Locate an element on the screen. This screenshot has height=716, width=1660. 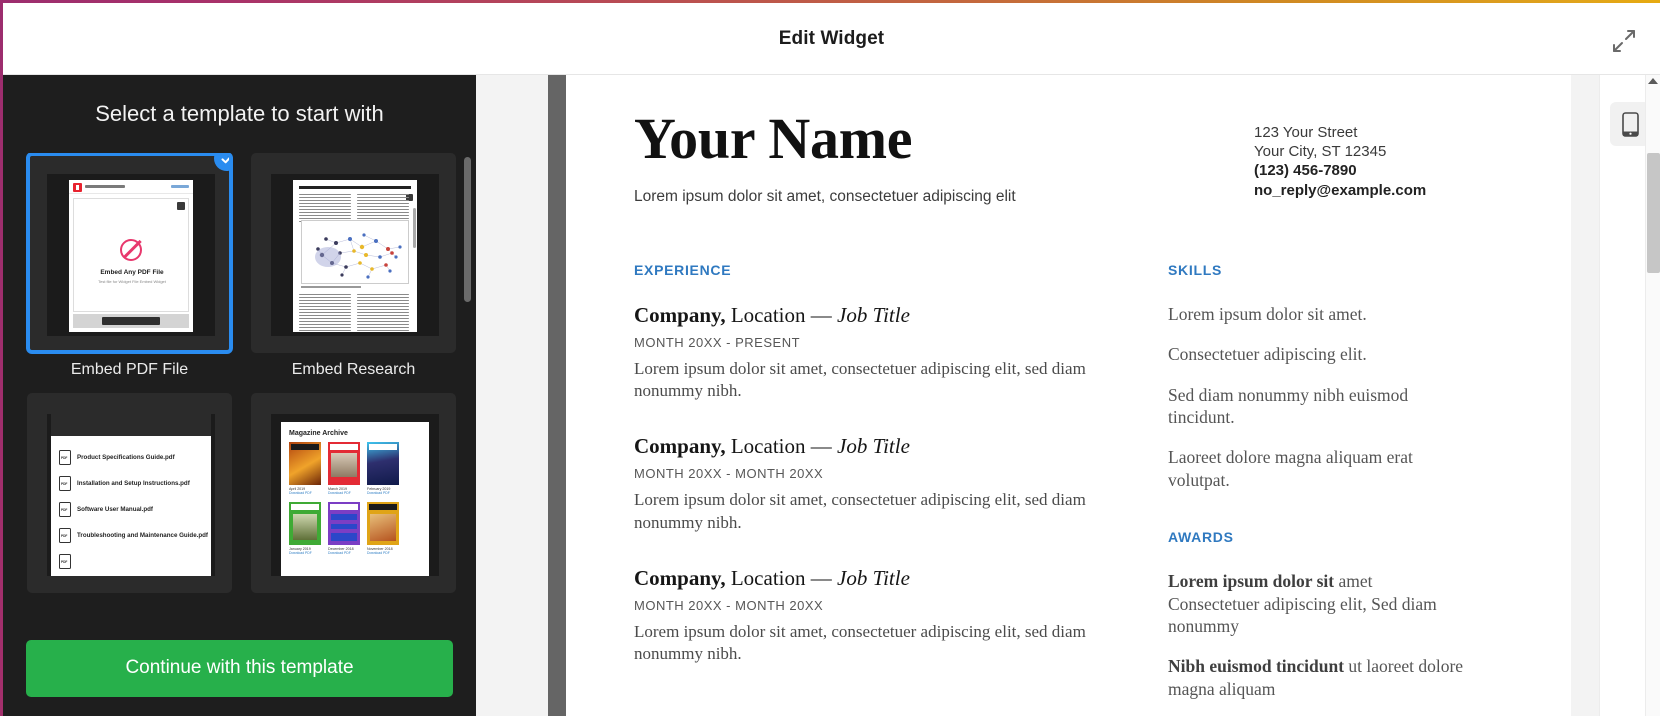
experience-dates: MONTH 20XX - PRESENT is located at coordinates (717, 343).